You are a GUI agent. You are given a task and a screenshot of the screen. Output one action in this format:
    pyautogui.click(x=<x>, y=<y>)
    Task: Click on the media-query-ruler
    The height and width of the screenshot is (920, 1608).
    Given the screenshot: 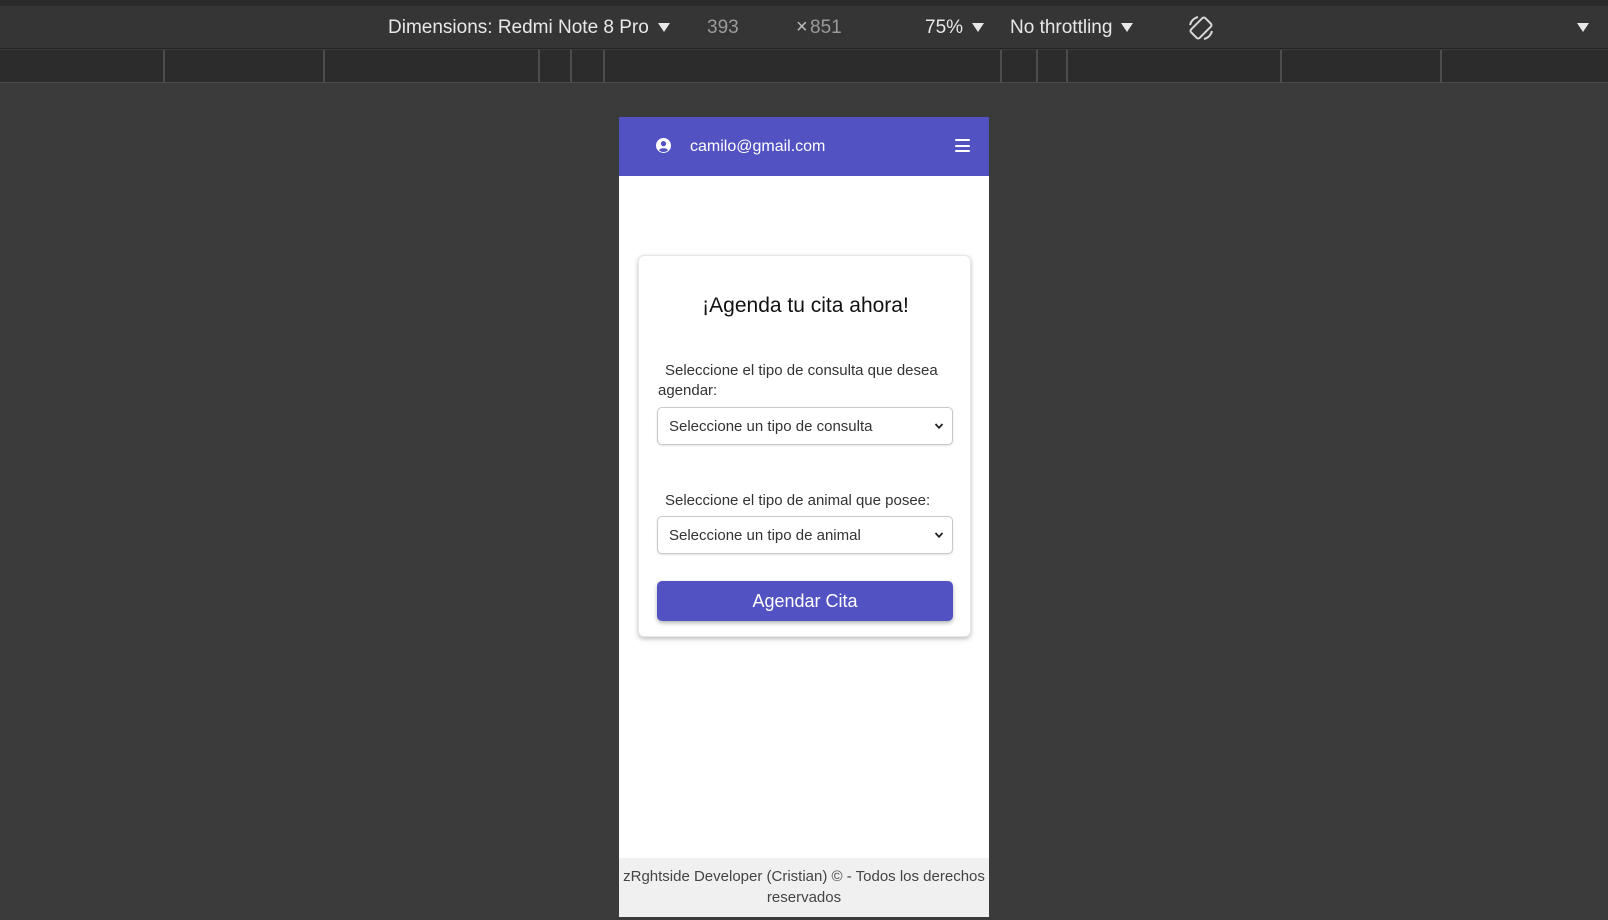 What is the action you would take?
    pyautogui.click(x=804, y=66)
    